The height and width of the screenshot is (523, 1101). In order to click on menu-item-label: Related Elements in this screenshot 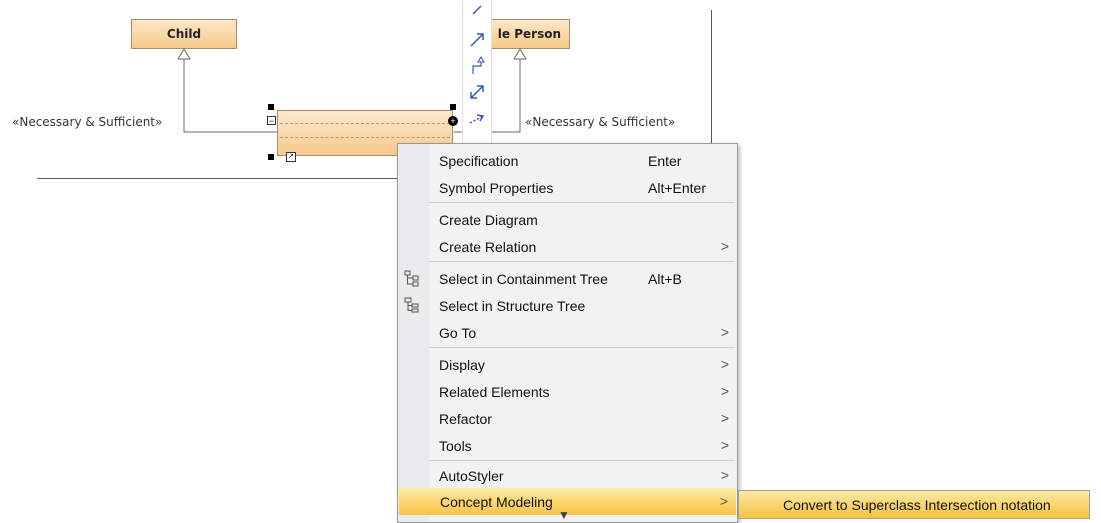, I will do `click(494, 392)`.